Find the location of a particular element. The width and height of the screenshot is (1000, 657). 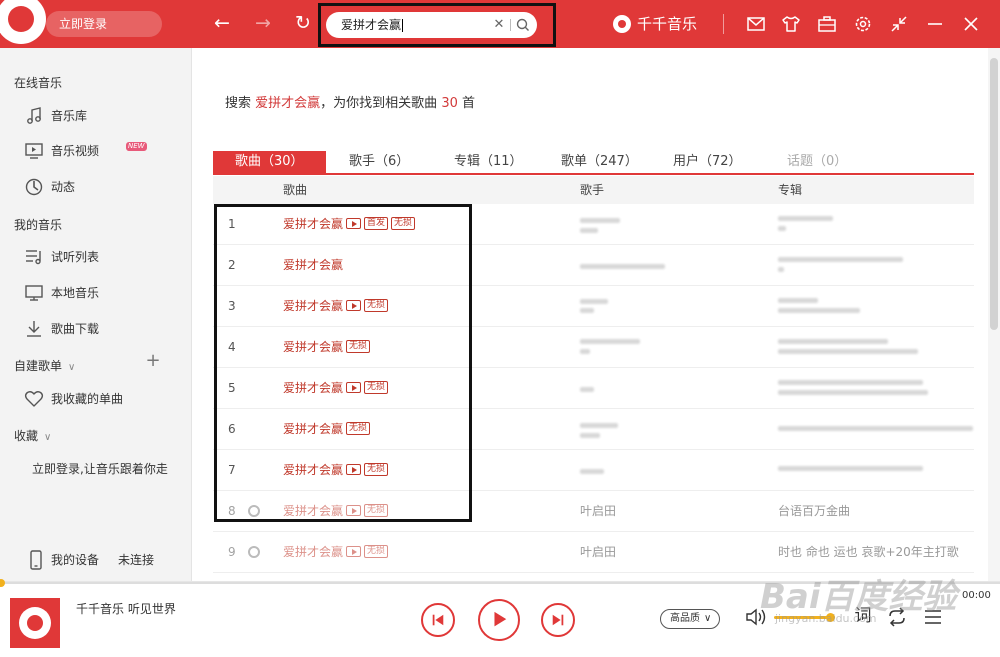

previous-button is located at coordinates (438, 620).